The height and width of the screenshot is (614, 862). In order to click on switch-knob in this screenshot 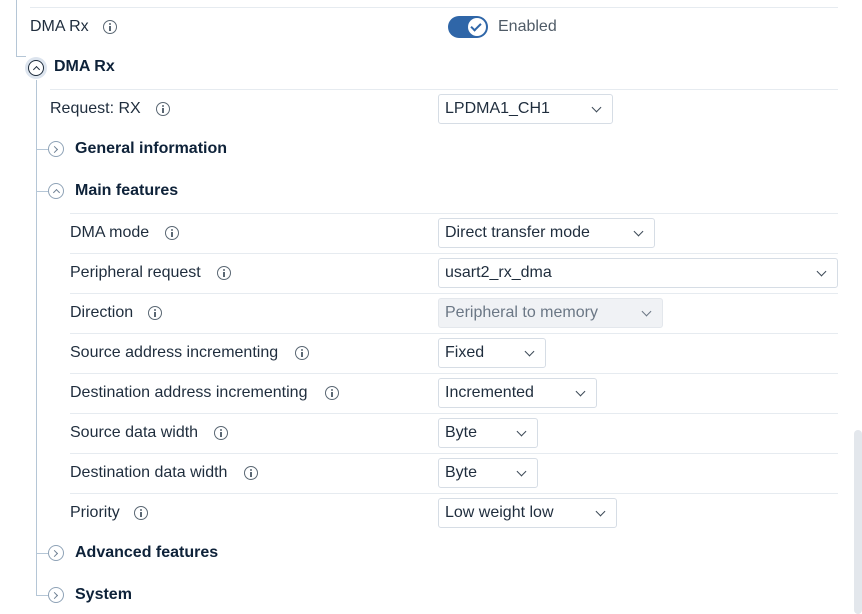, I will do `click(477, 27)`.